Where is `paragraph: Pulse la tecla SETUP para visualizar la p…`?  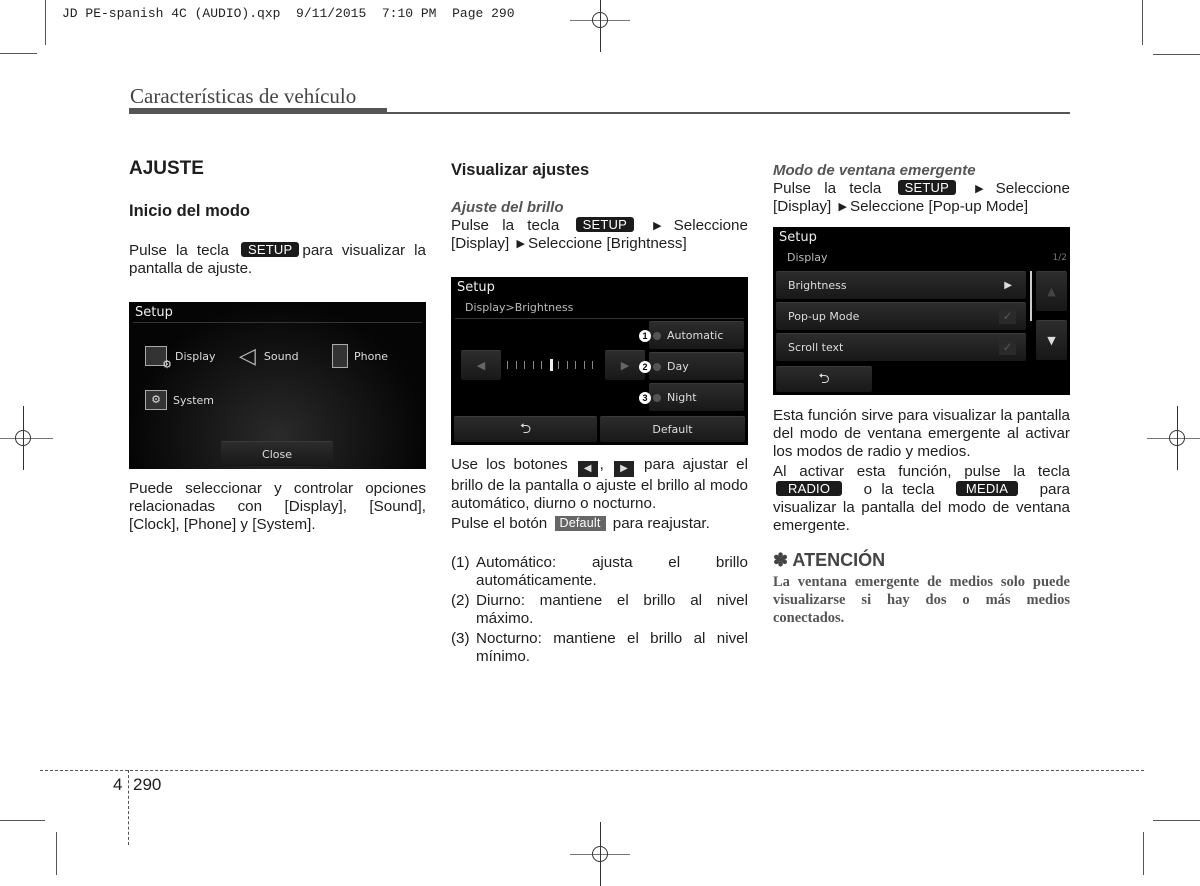
paragraph: Pulse la tecla SETUP para visualizar la p… is located at coordinates (277, 259).